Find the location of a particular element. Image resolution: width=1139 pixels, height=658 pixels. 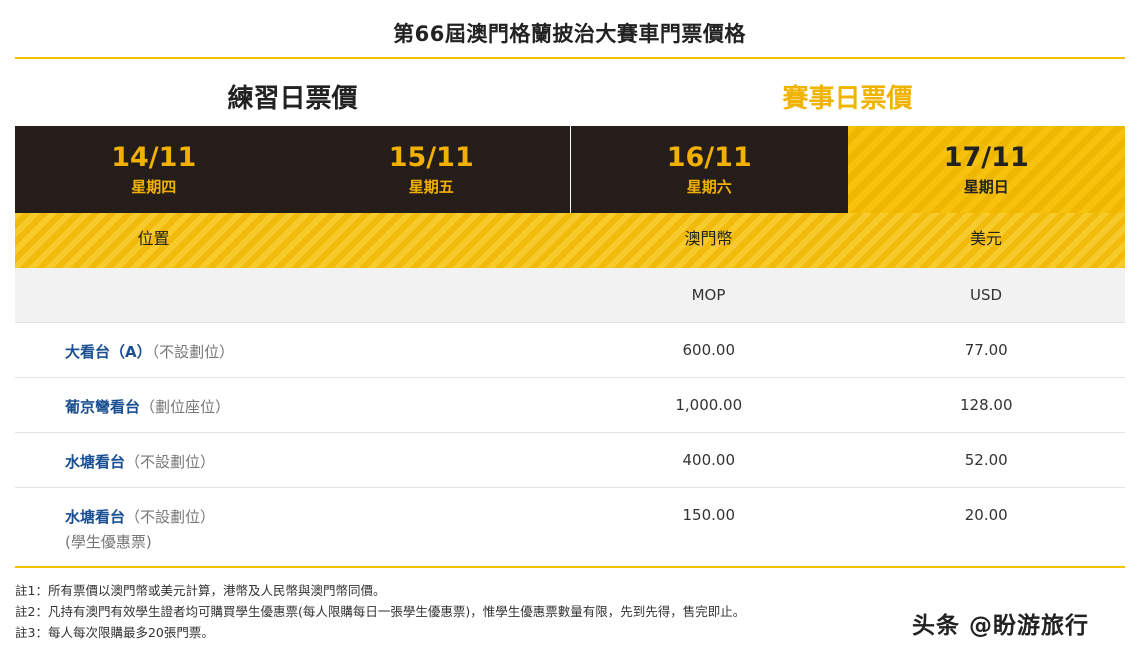

weekday-label: 星期五 is located at coordinates (431, 187).